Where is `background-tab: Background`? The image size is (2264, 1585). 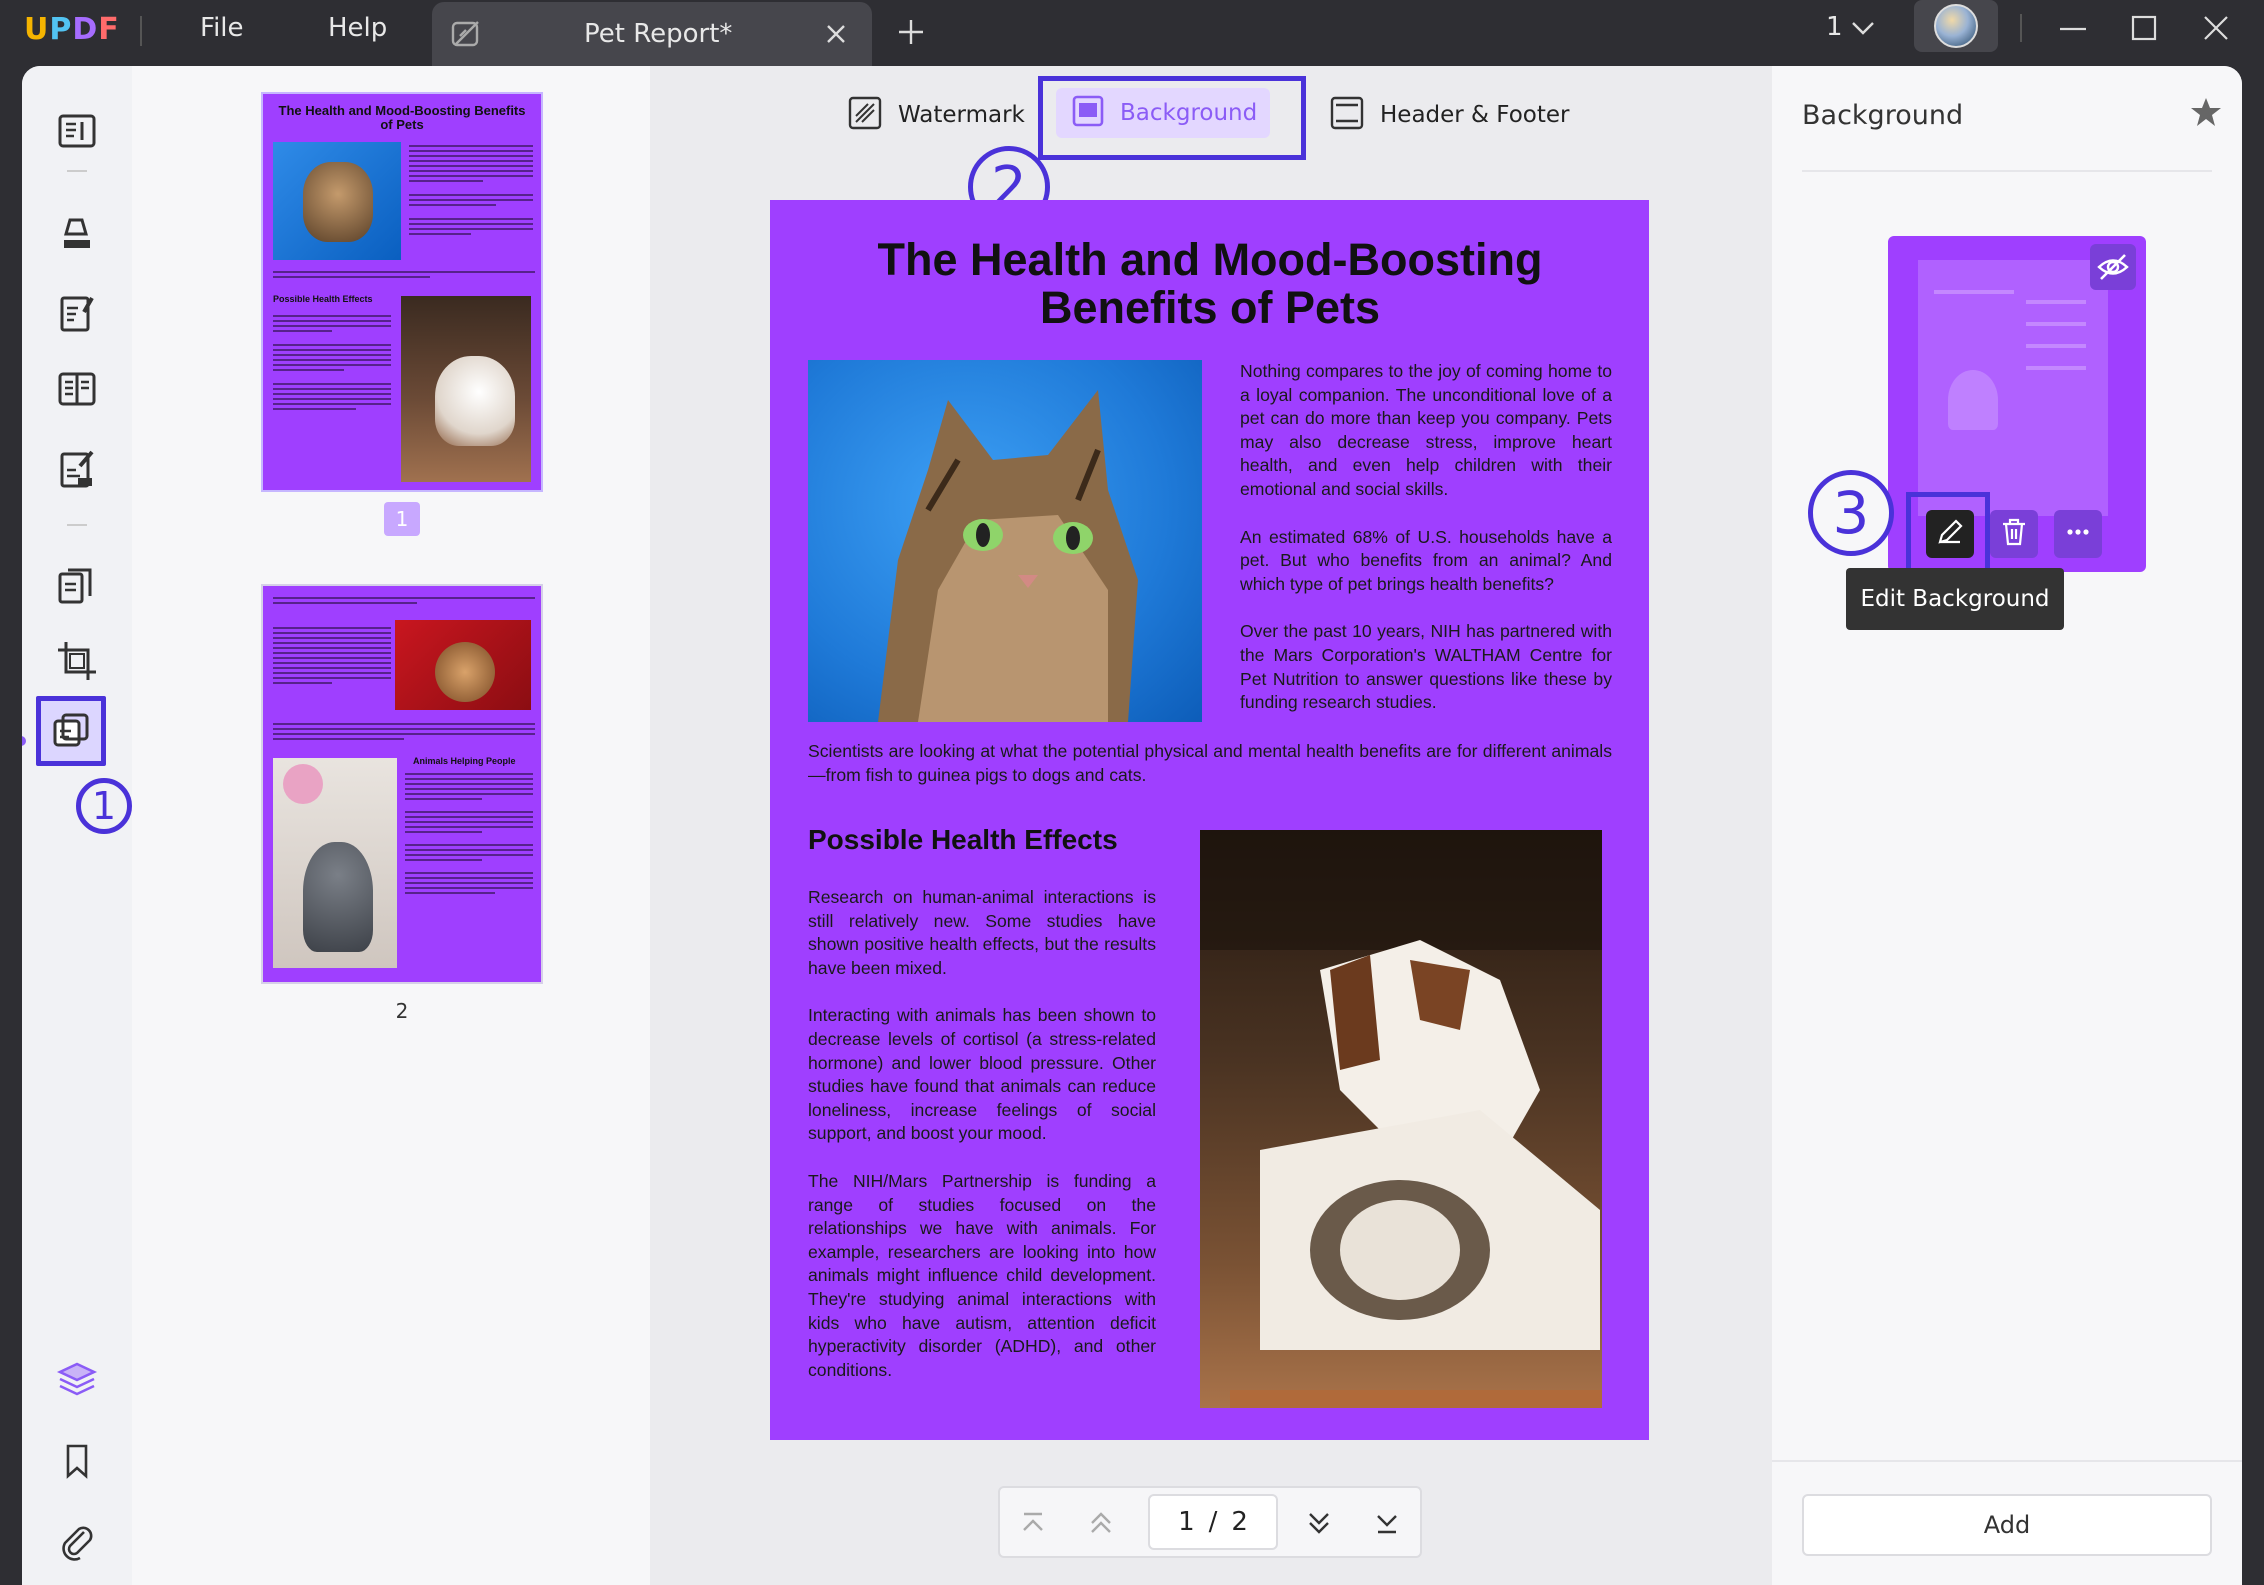
background-tab: Background is located at coordinates (1163, 113).